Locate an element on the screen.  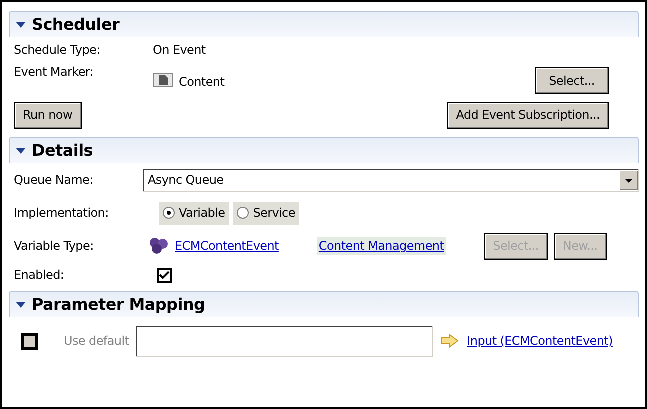
default-value-field is located at coordinates (285, 341).